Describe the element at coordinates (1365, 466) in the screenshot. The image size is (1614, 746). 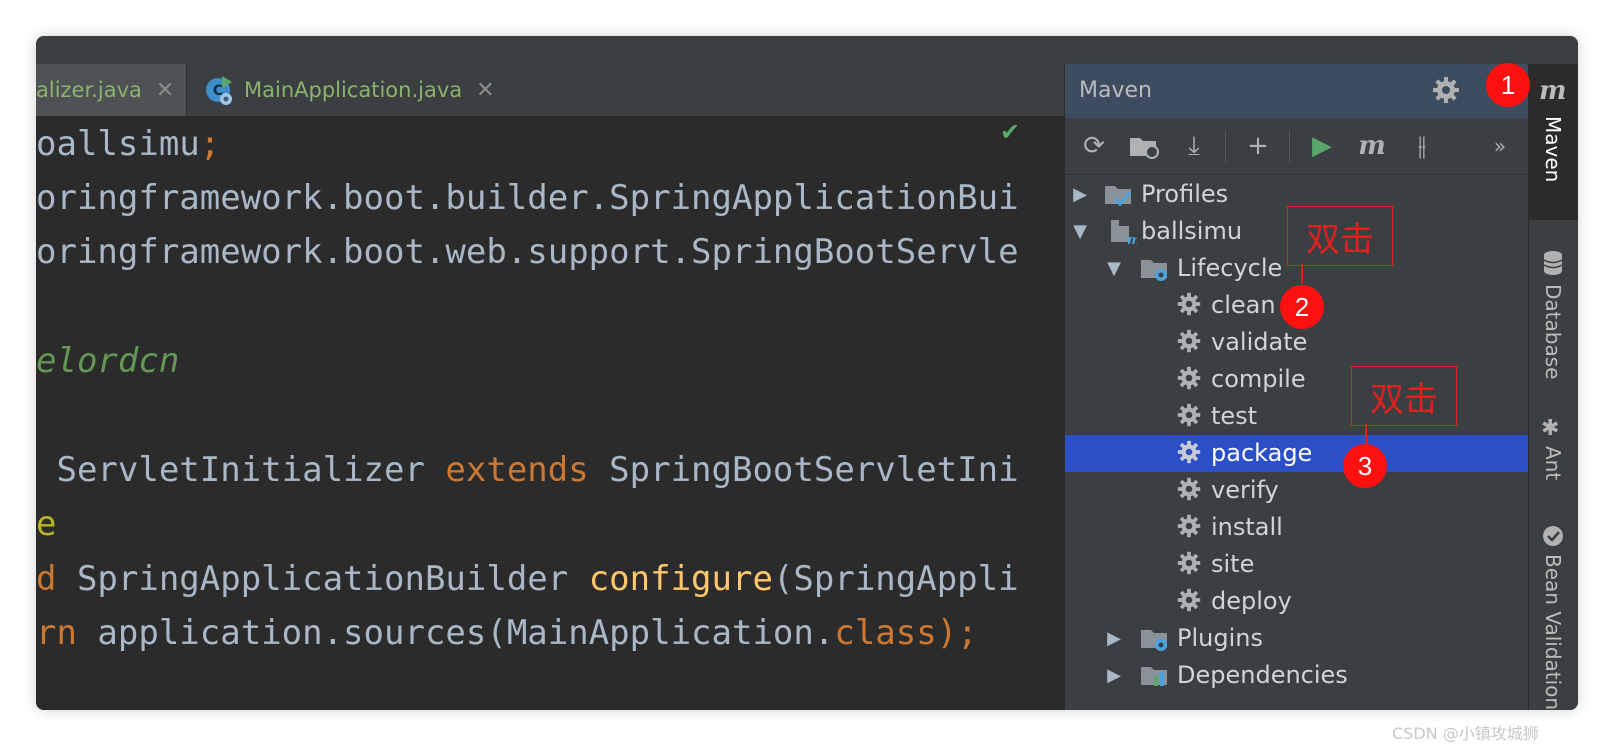
I see `step-badge-3: 3` at that location.